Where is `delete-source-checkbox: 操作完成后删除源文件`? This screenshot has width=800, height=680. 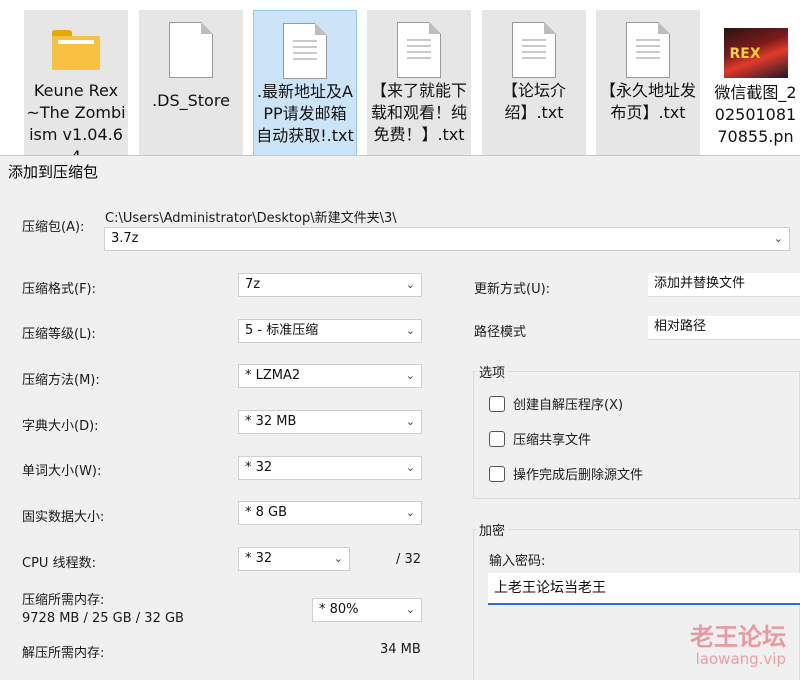 delete-source-checkbox: 操作完成后删除源文件 is located at coordinates (566, 473).